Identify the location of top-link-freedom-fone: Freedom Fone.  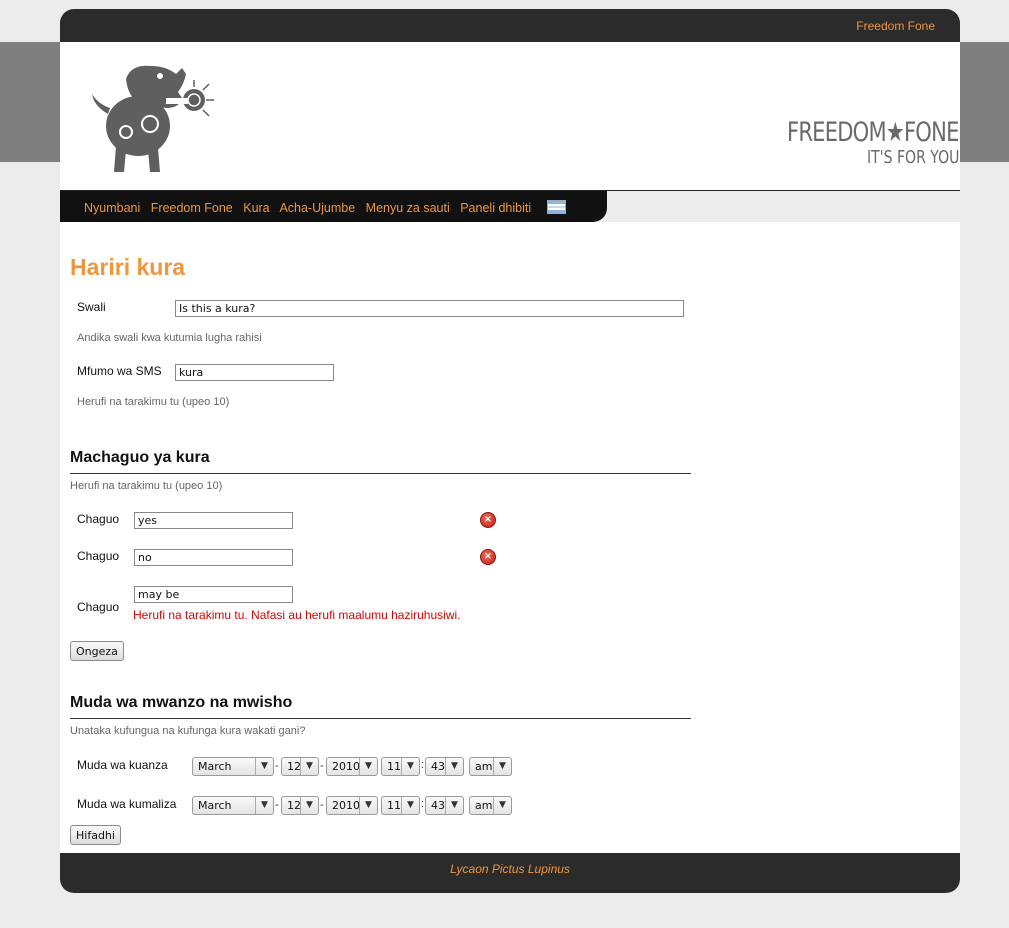
(895, 26).